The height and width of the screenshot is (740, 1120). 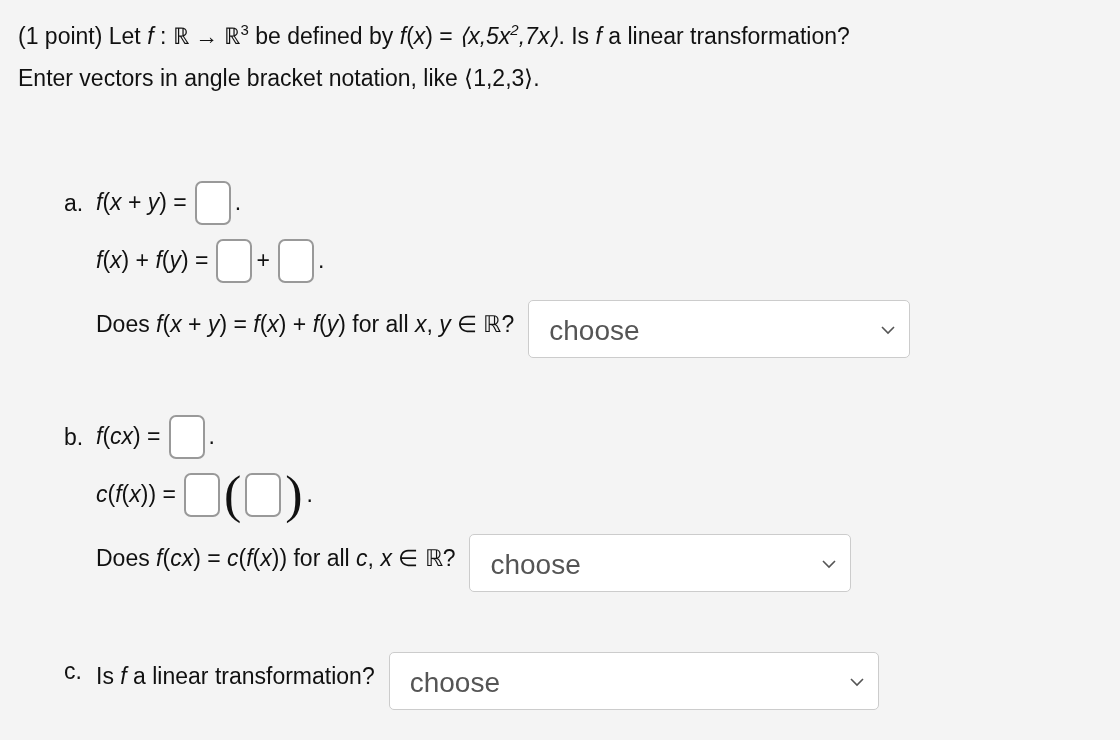 What do you see at coordinates (232, 494) in the screenshot?
I see `parenthesis: (` at bounding box center [232, 494].